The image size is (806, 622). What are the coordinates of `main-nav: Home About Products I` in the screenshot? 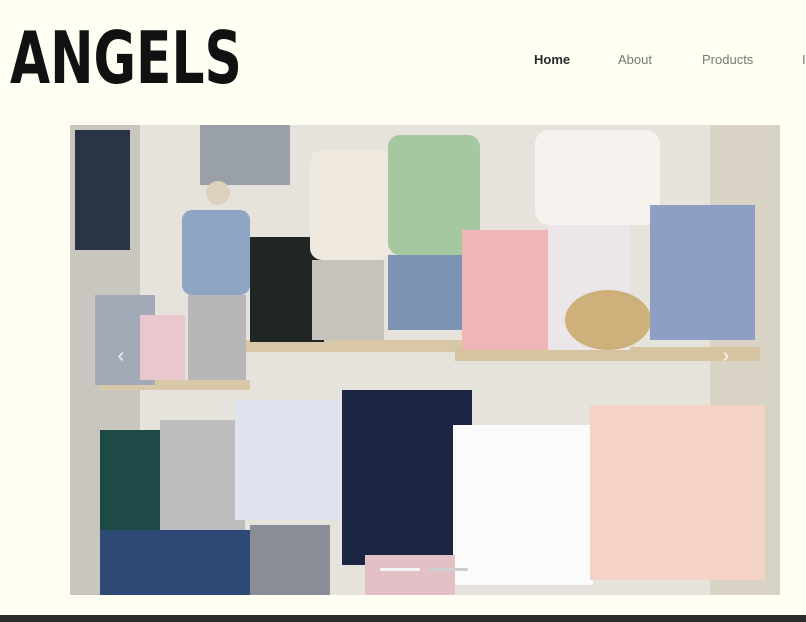 It's located at (670, 62).